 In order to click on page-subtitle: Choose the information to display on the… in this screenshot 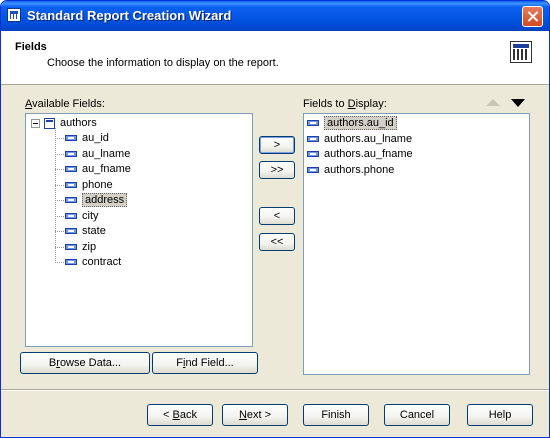, I will do `click(163, 63)`.